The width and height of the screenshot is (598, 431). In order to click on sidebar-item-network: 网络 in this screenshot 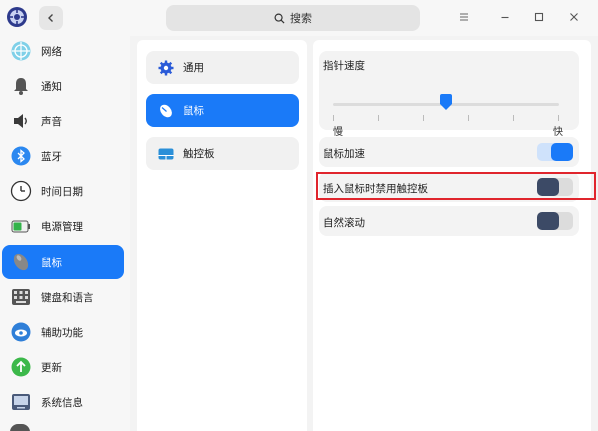, I will do `click(63, 51)`.